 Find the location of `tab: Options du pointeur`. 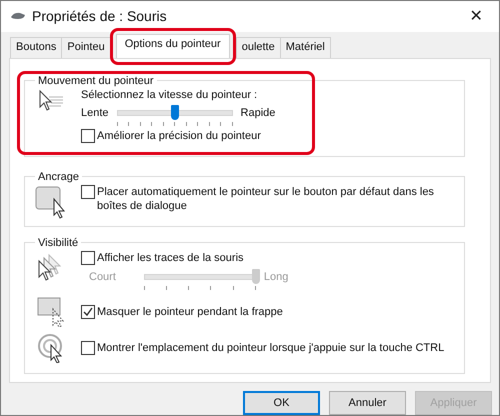

tab: Options du pointeur is located at coordinates (173, 46).